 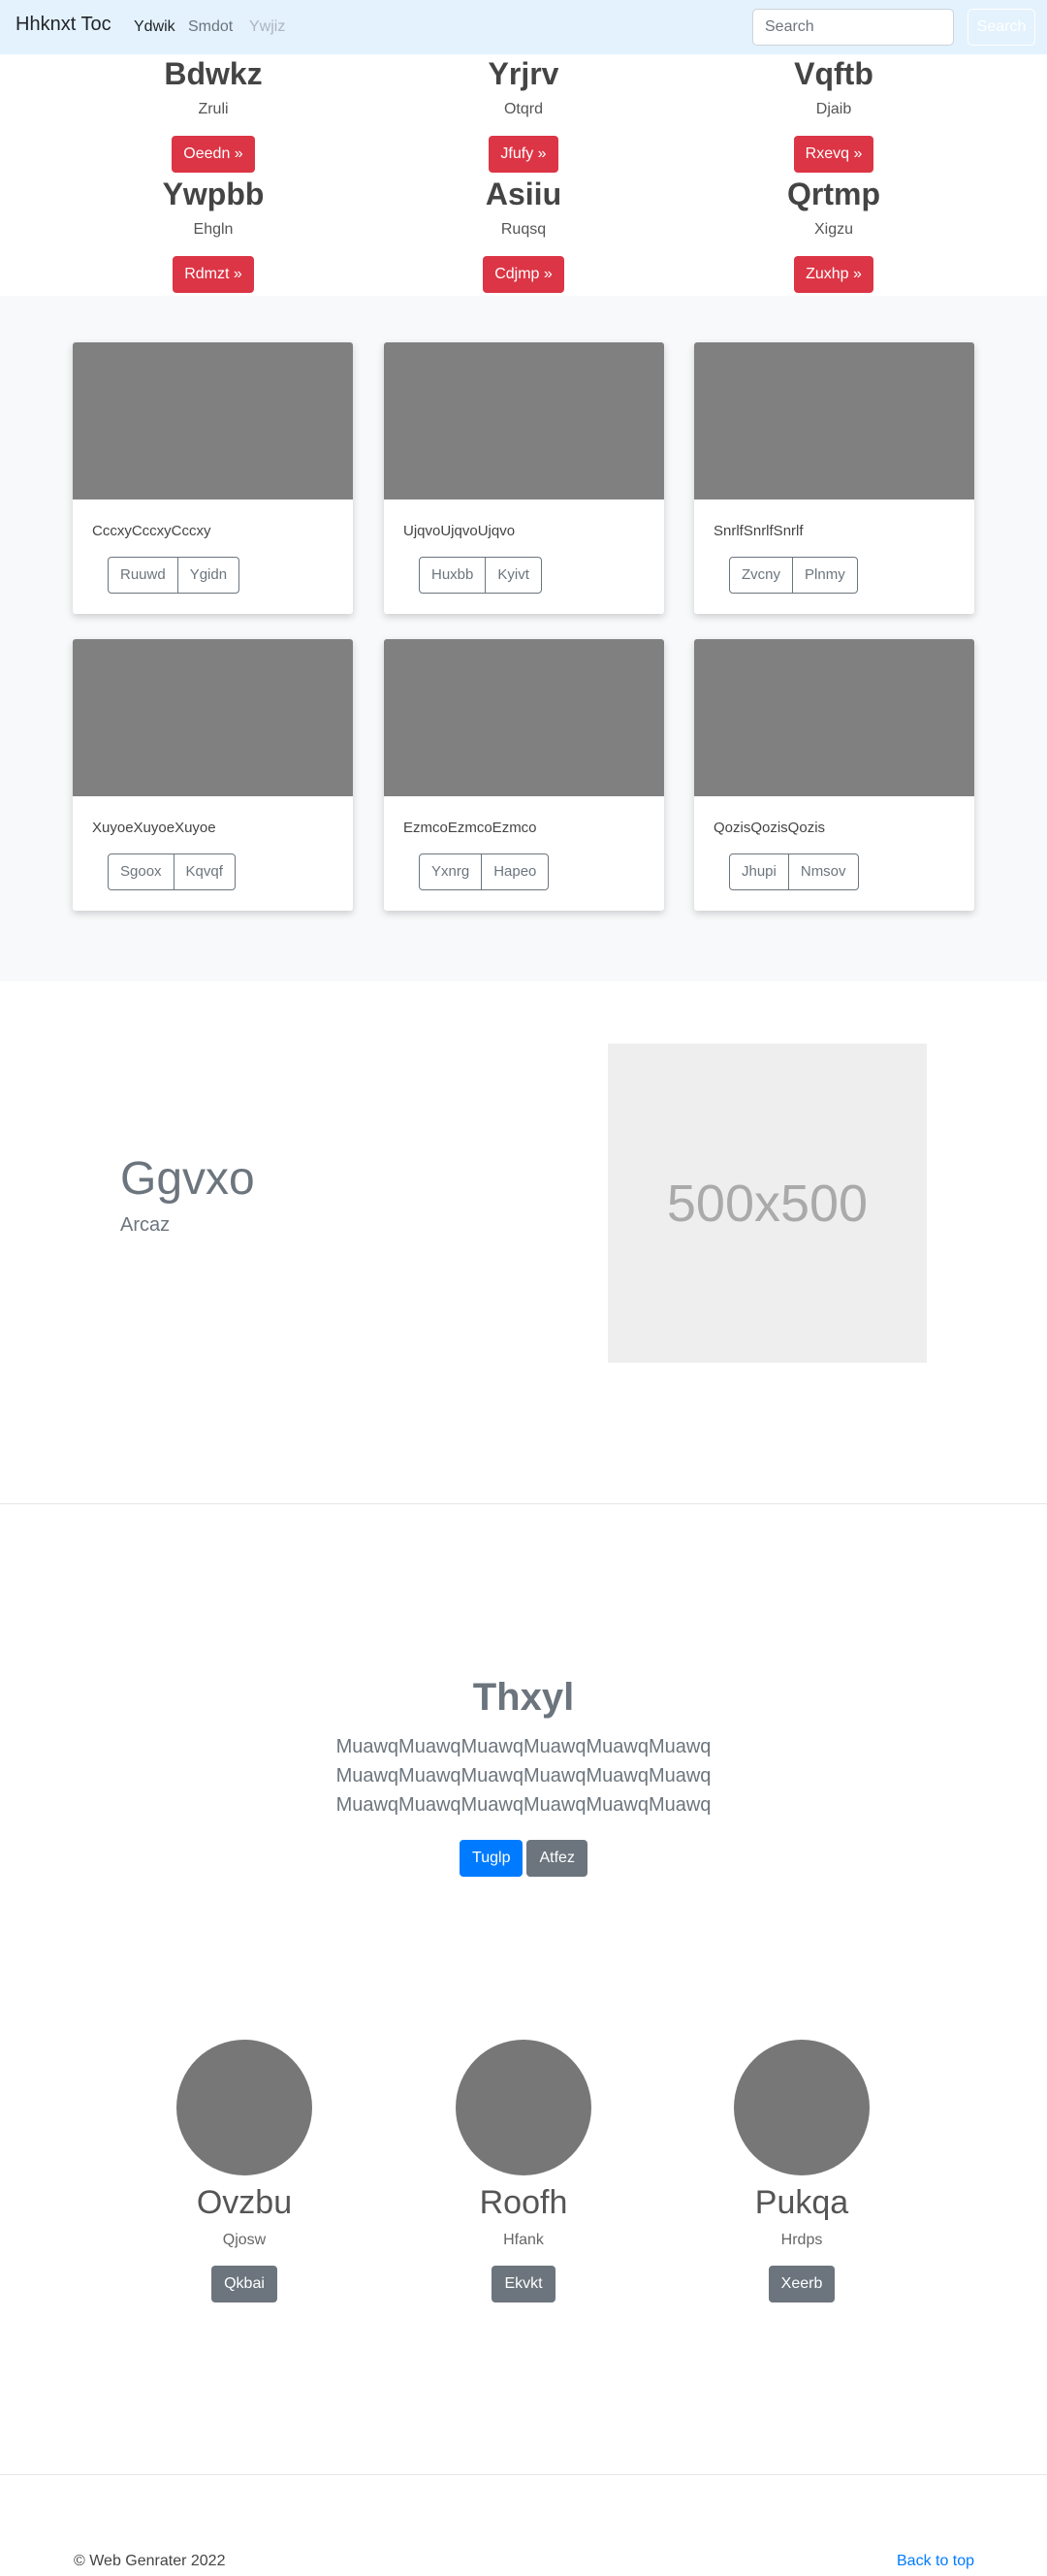 I want to click on card-button-group: Zvcny Plnmy, so click(x=793, y=575).